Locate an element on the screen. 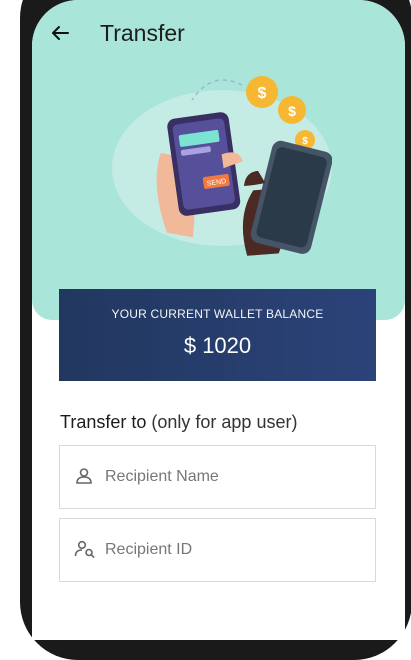  recipient-name-field: Recipient Name is located at coordinates (217, 477).